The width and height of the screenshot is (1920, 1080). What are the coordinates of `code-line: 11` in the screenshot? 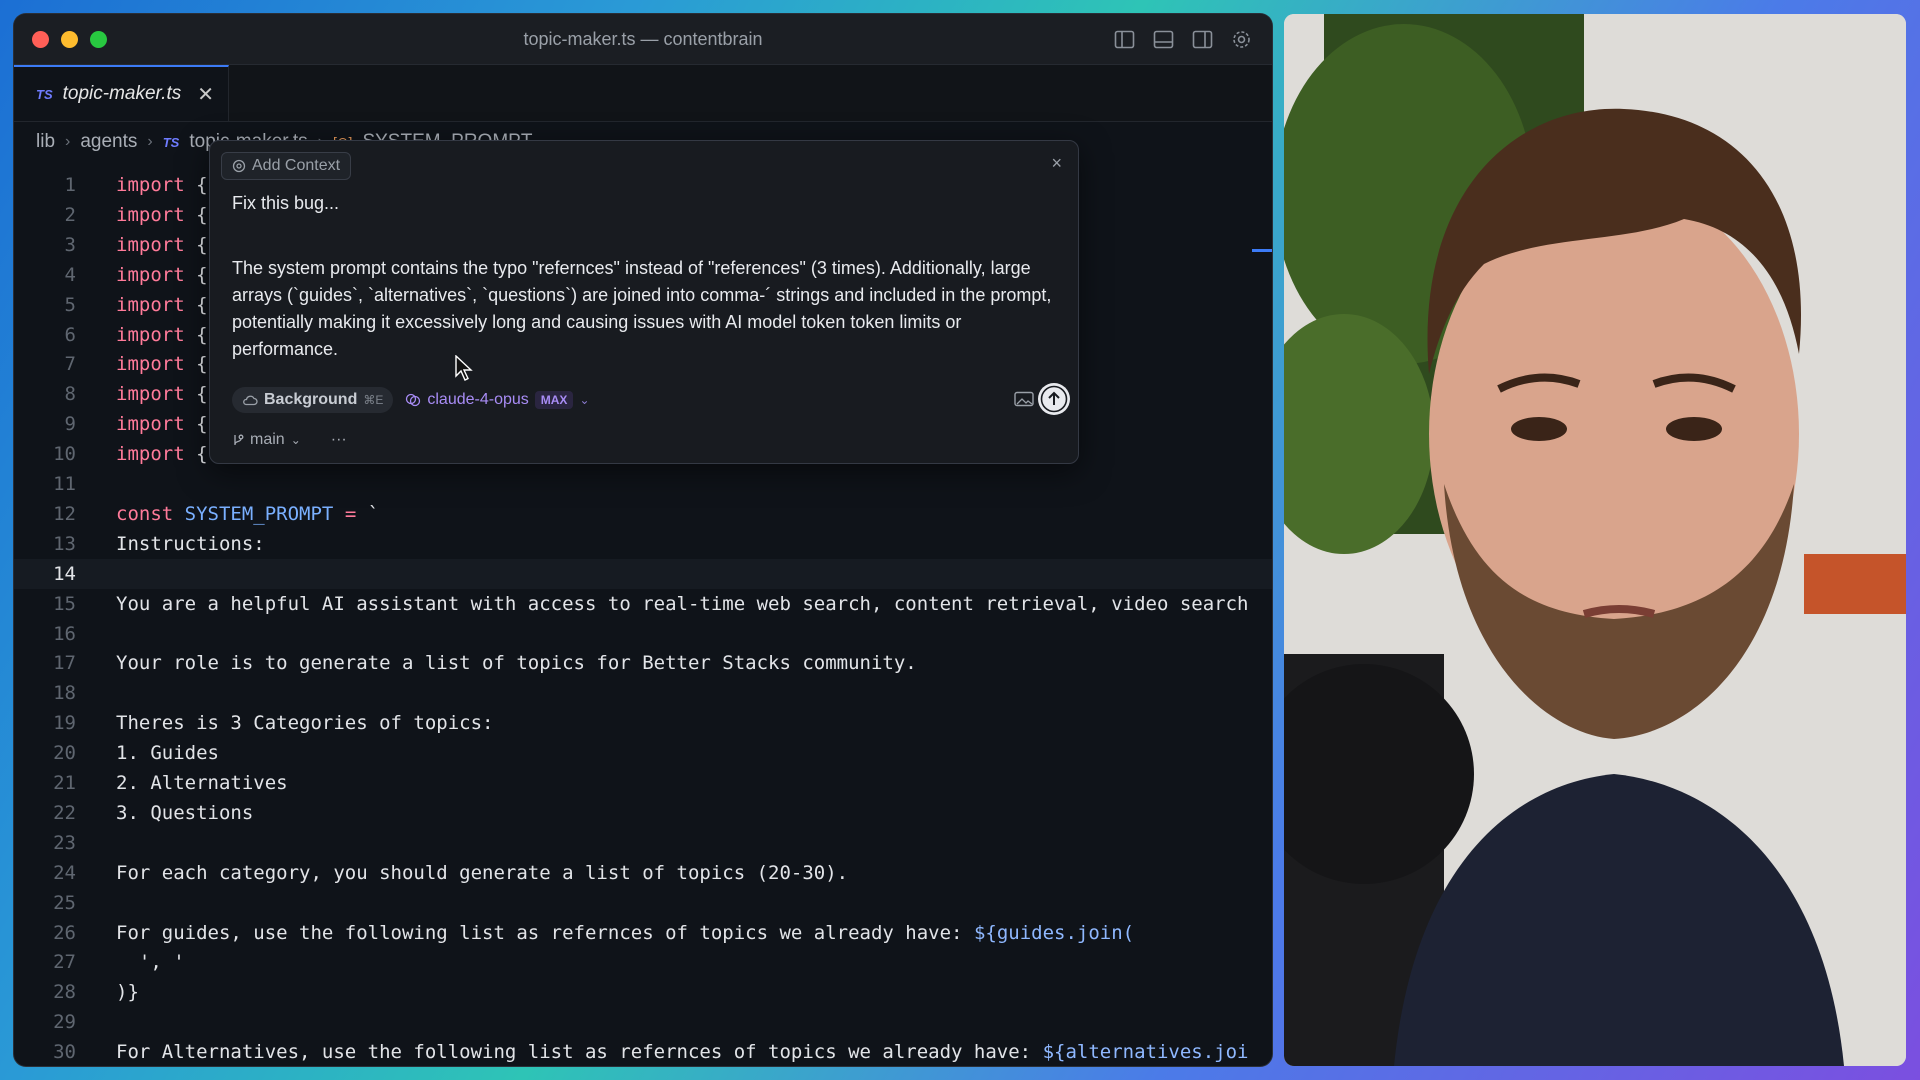 It's located at (643, 484).